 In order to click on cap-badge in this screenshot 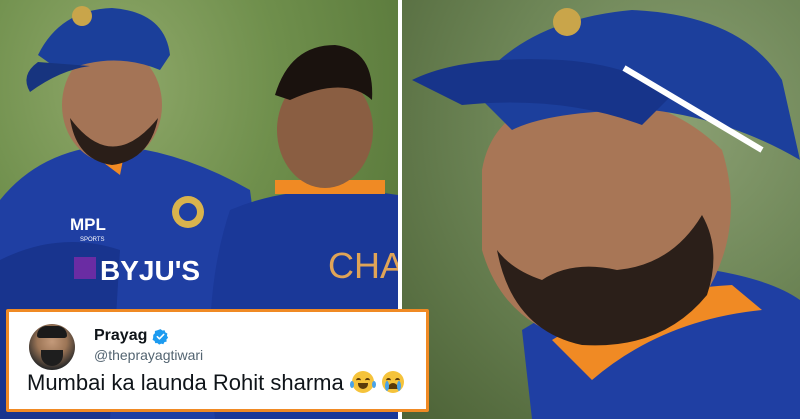, I will do `click(82, 16)`.